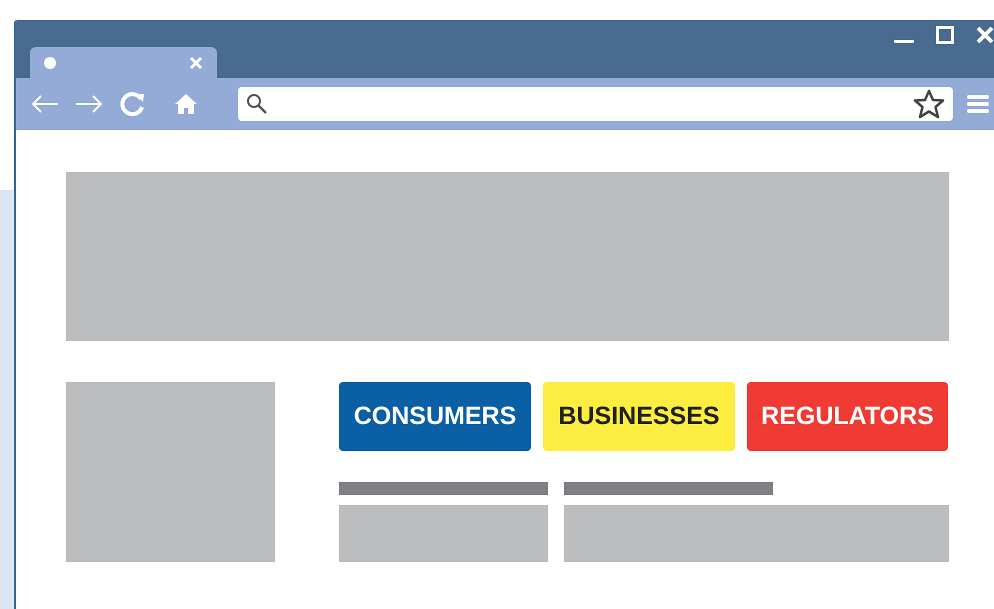 The height and width of the screenshot is (609, 994). I want to click on forward-arrow-icon, so click(89, 104).